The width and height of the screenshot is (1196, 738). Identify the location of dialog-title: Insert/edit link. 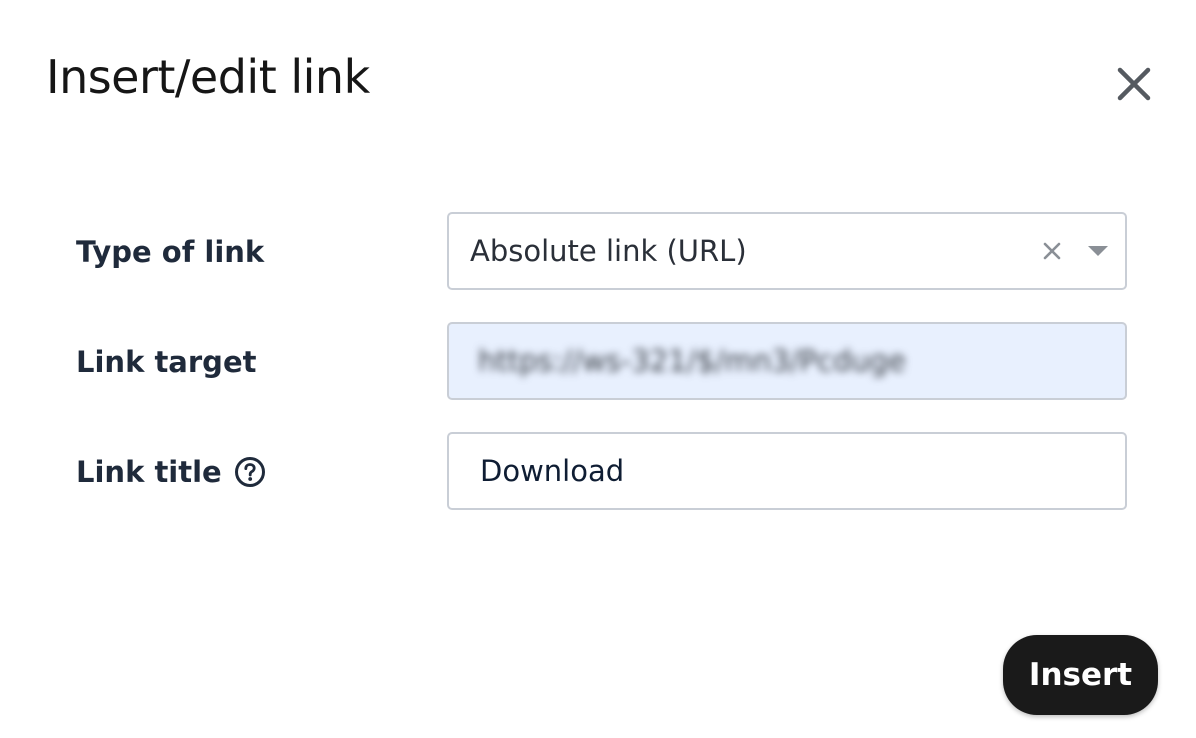
(208, 77).